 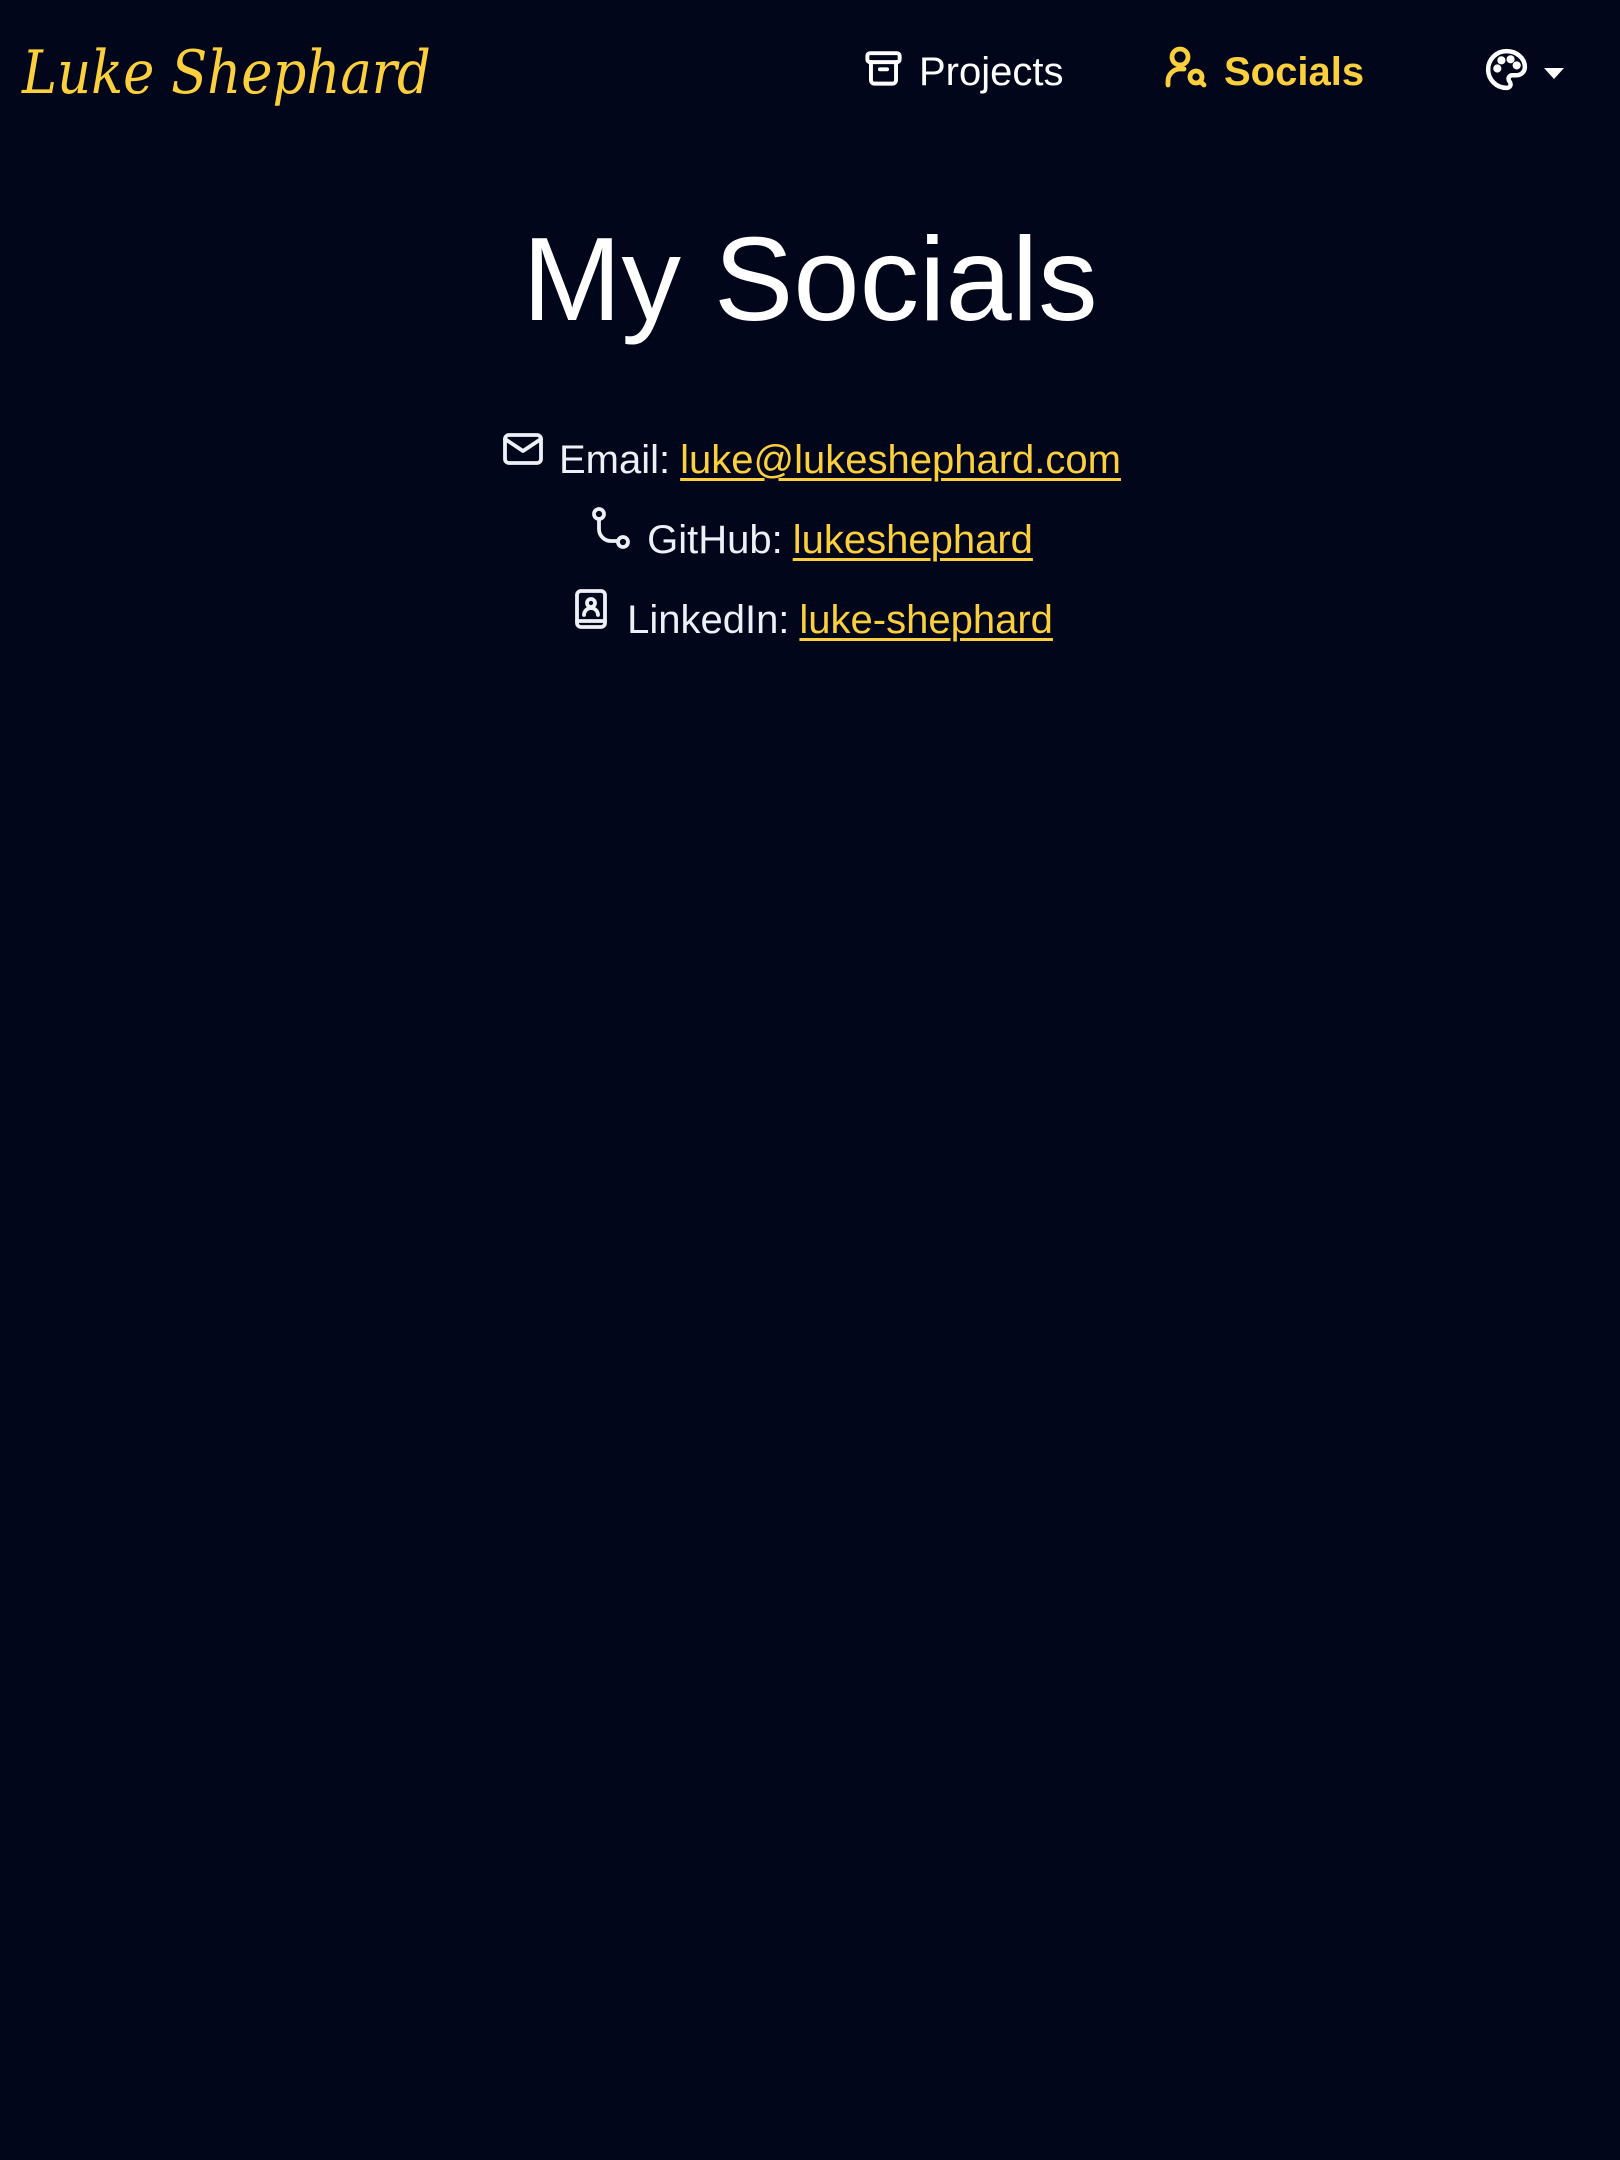 I want to click on email-label: Email:, so click(x=615, y=460).